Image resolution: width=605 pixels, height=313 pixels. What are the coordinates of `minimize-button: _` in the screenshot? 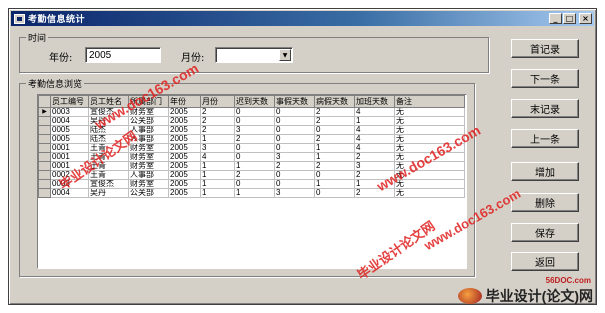 It's located at (555, 18).